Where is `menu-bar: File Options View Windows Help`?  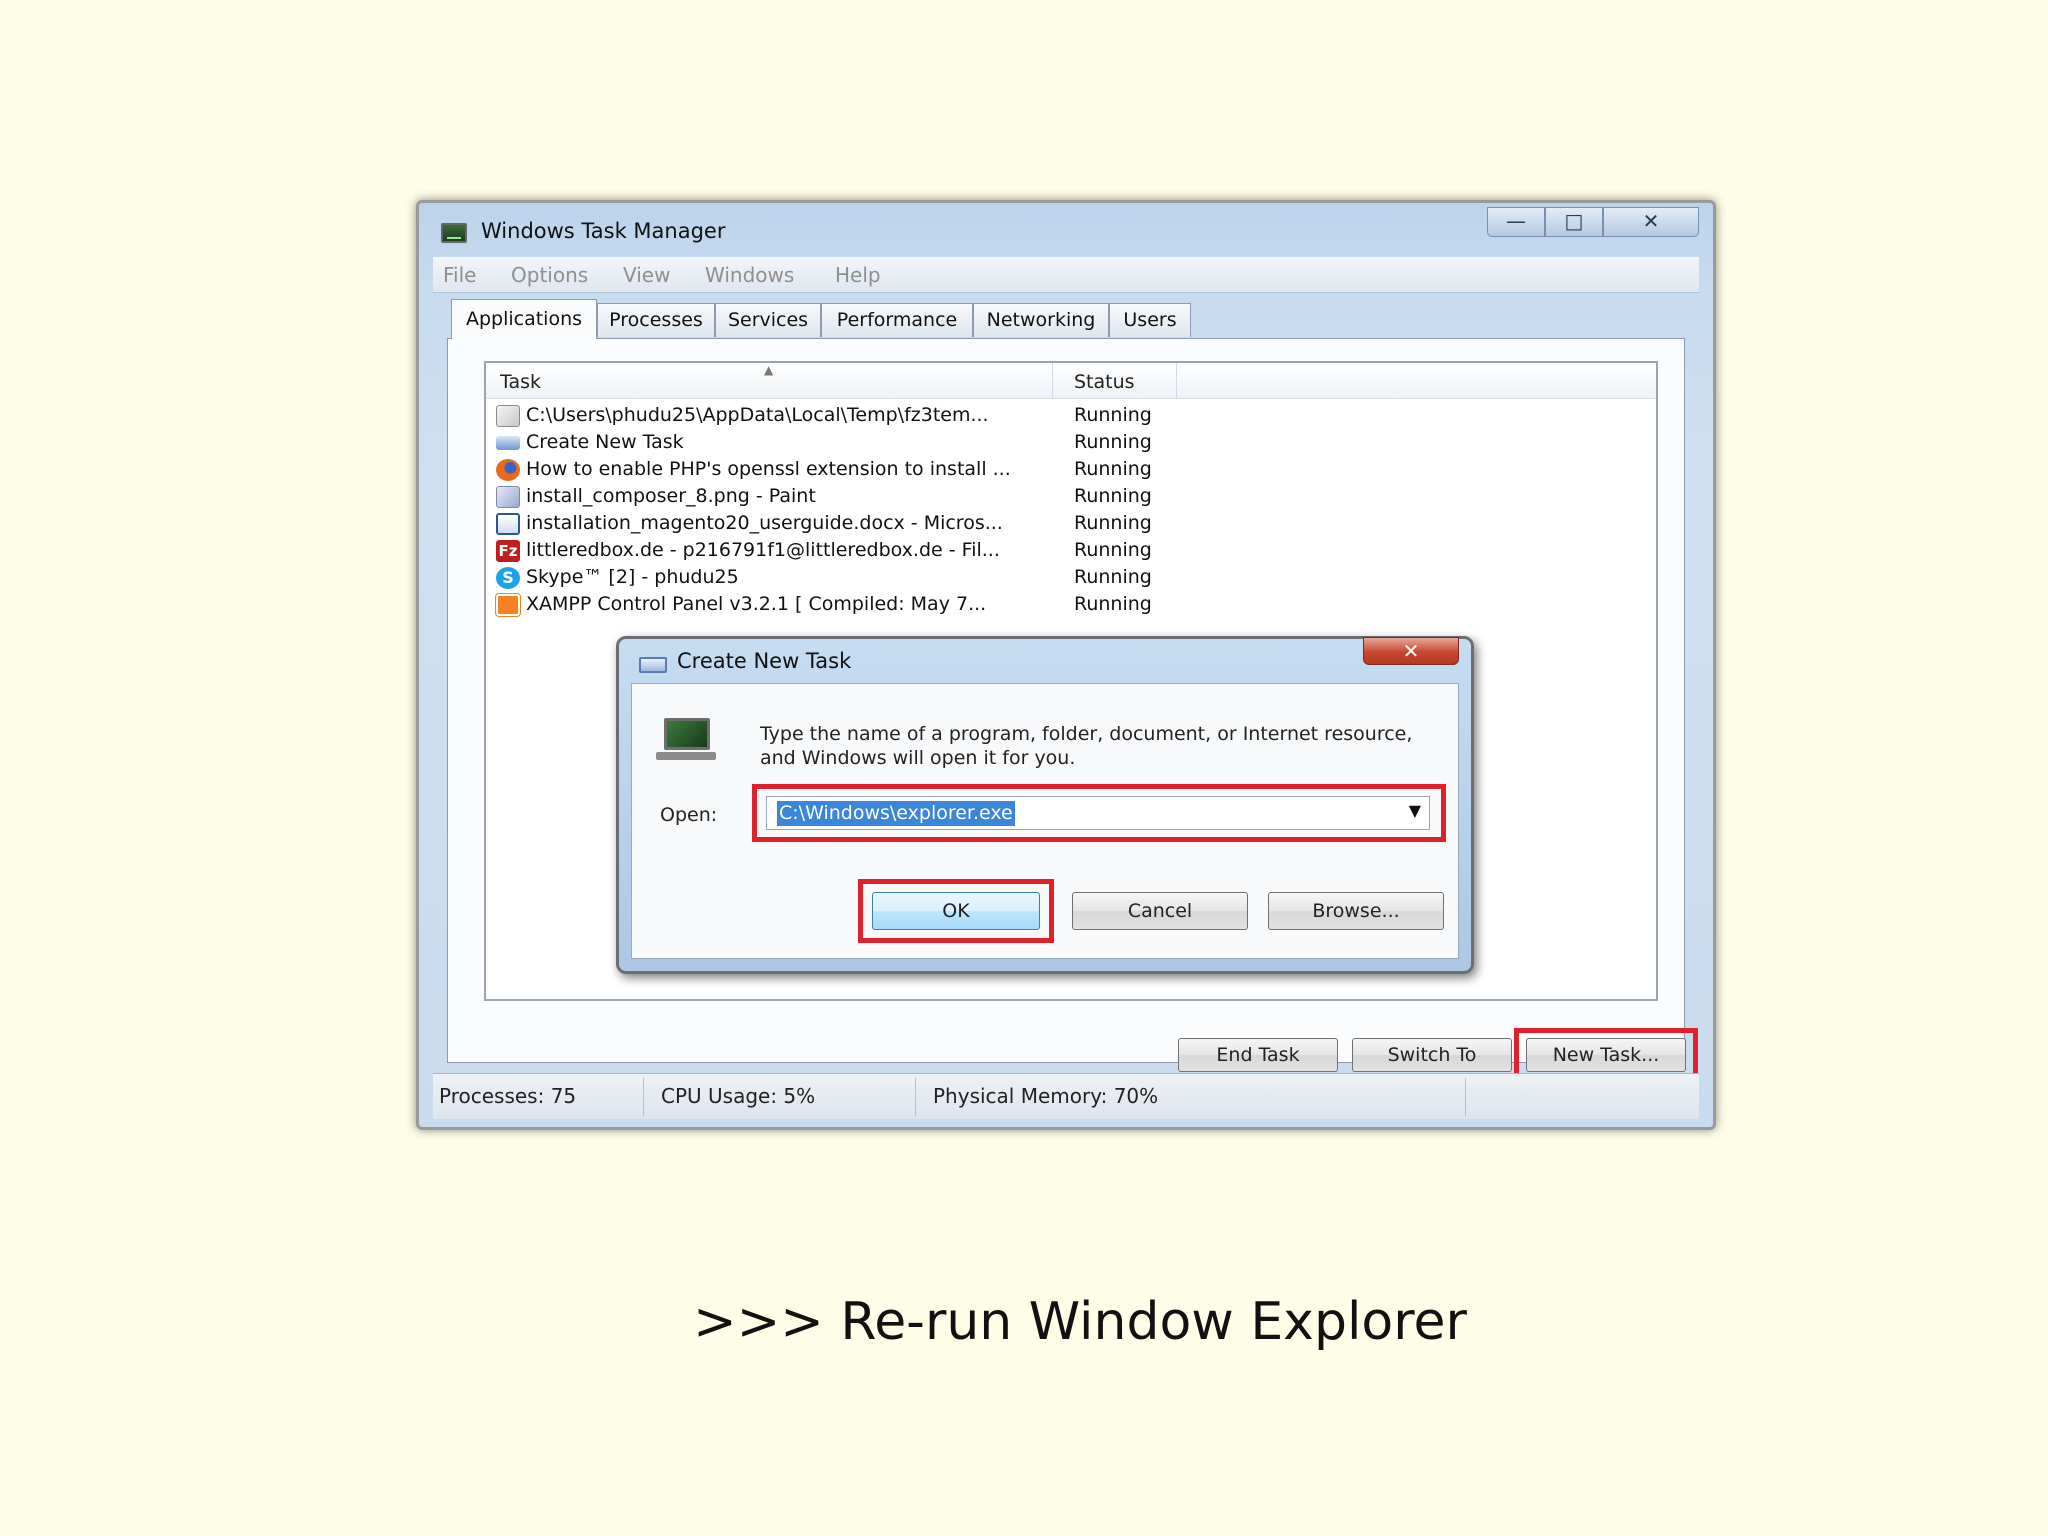
menu-bar: File Options View Windows Help is located at coordinates (1066, 275).